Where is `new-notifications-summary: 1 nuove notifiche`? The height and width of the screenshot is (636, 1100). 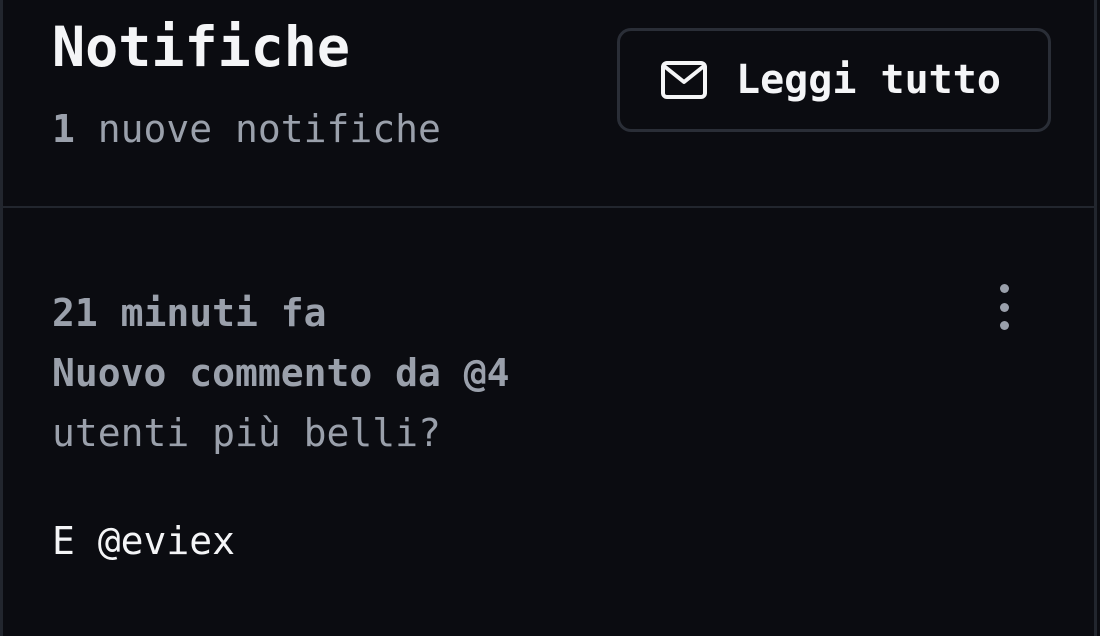 new-notifications-summary: 1 nuove notifiche is located at coordinates (246, 129).